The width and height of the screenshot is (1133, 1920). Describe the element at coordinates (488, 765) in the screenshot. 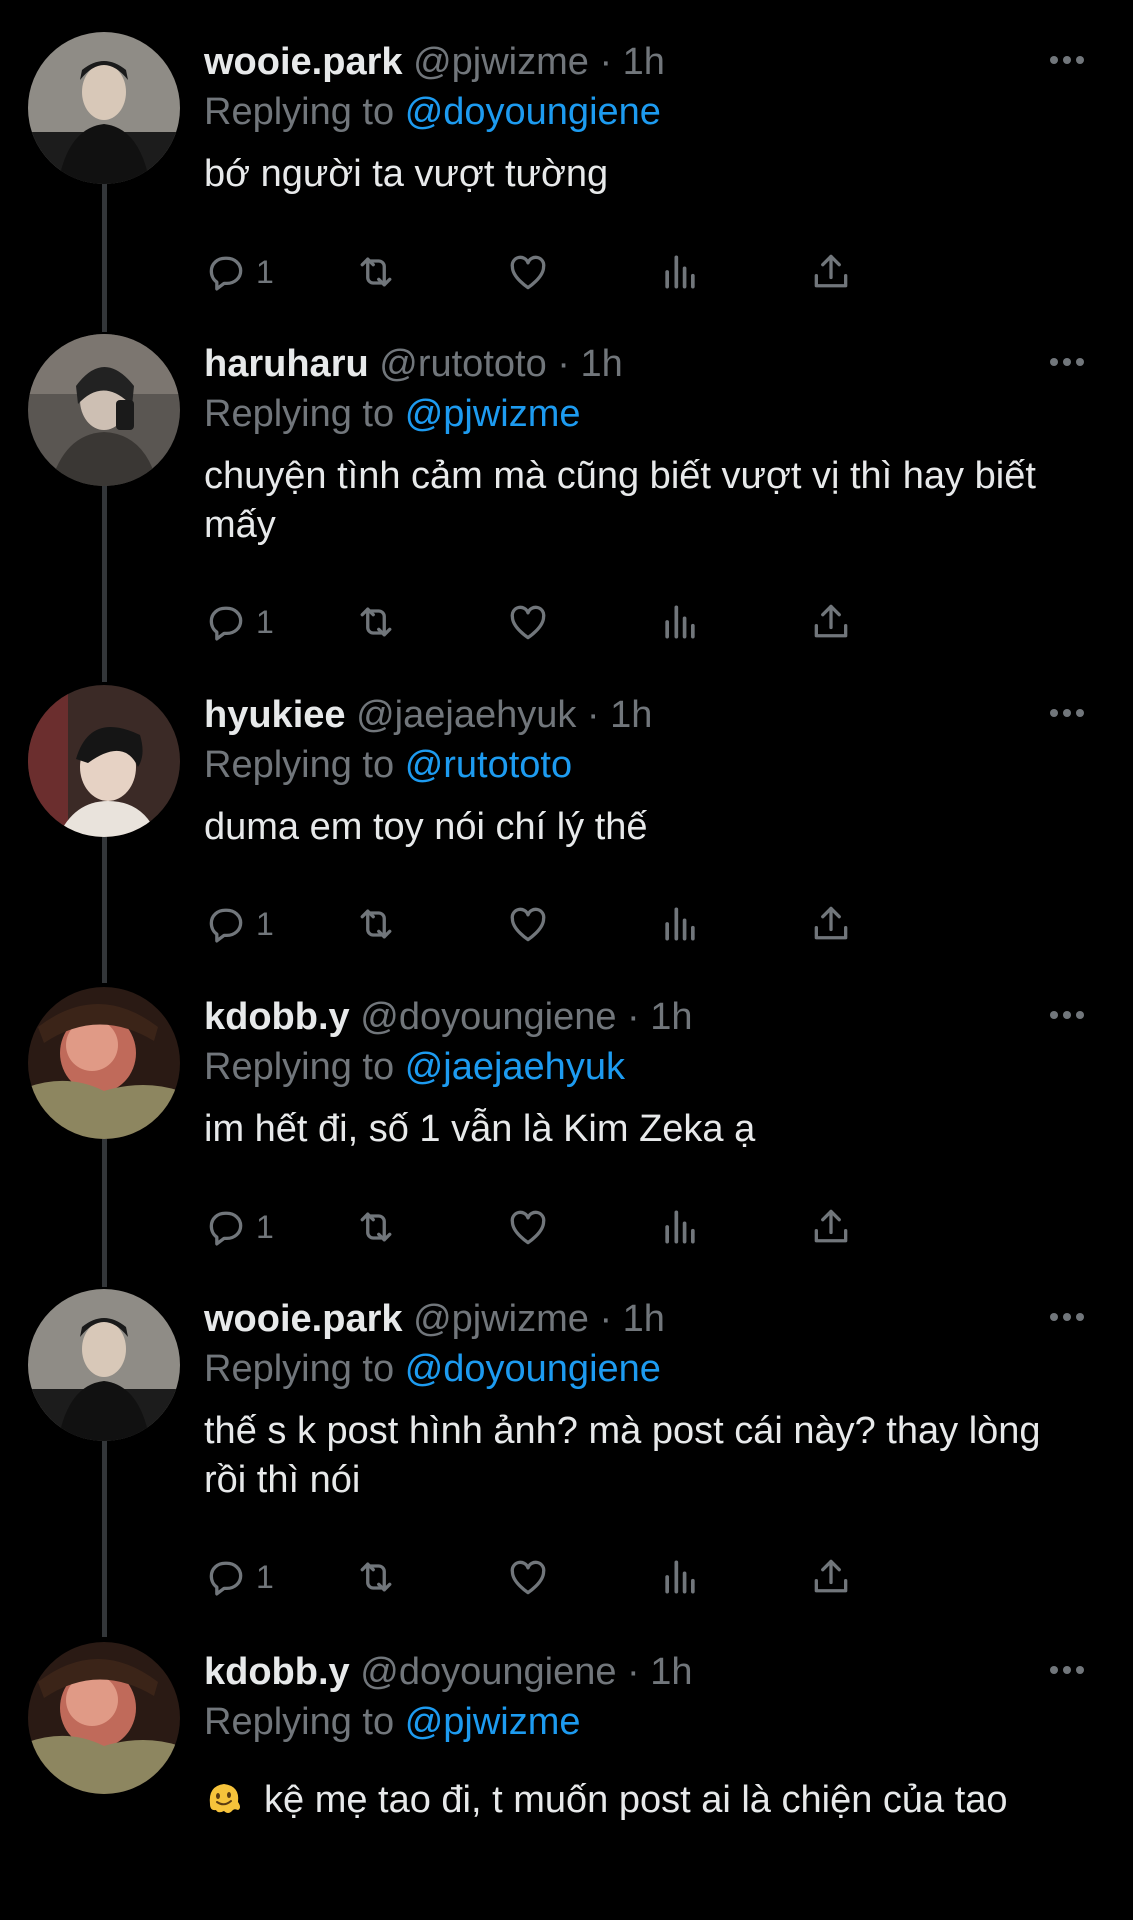

I see `mention-link: @rutototo` at that location.